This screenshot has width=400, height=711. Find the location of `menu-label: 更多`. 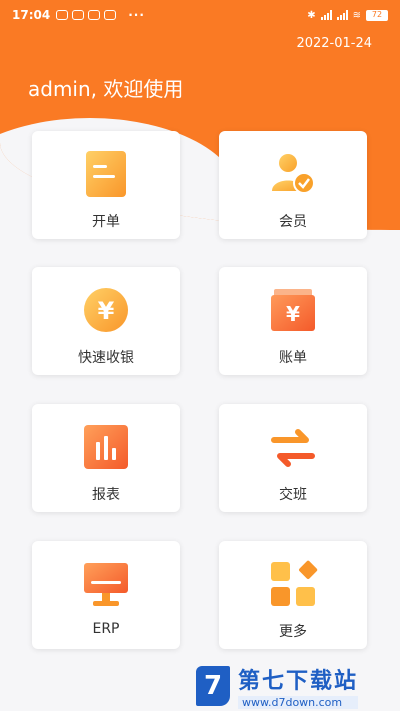

menu-label: 更多 is located at coordinates (293, 632).